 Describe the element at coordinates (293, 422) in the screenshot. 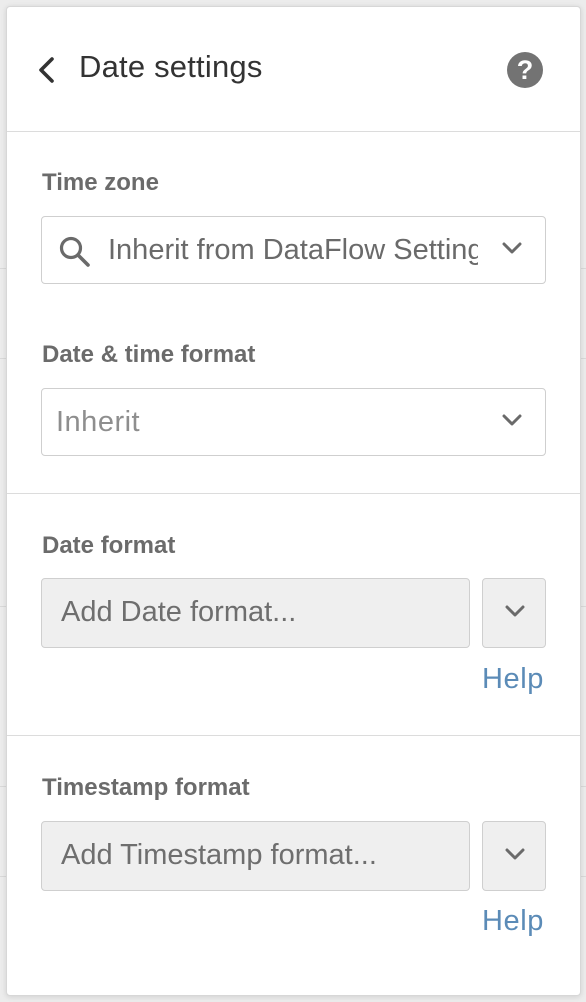

I see `datetime-format-select: Inherit` at that location.